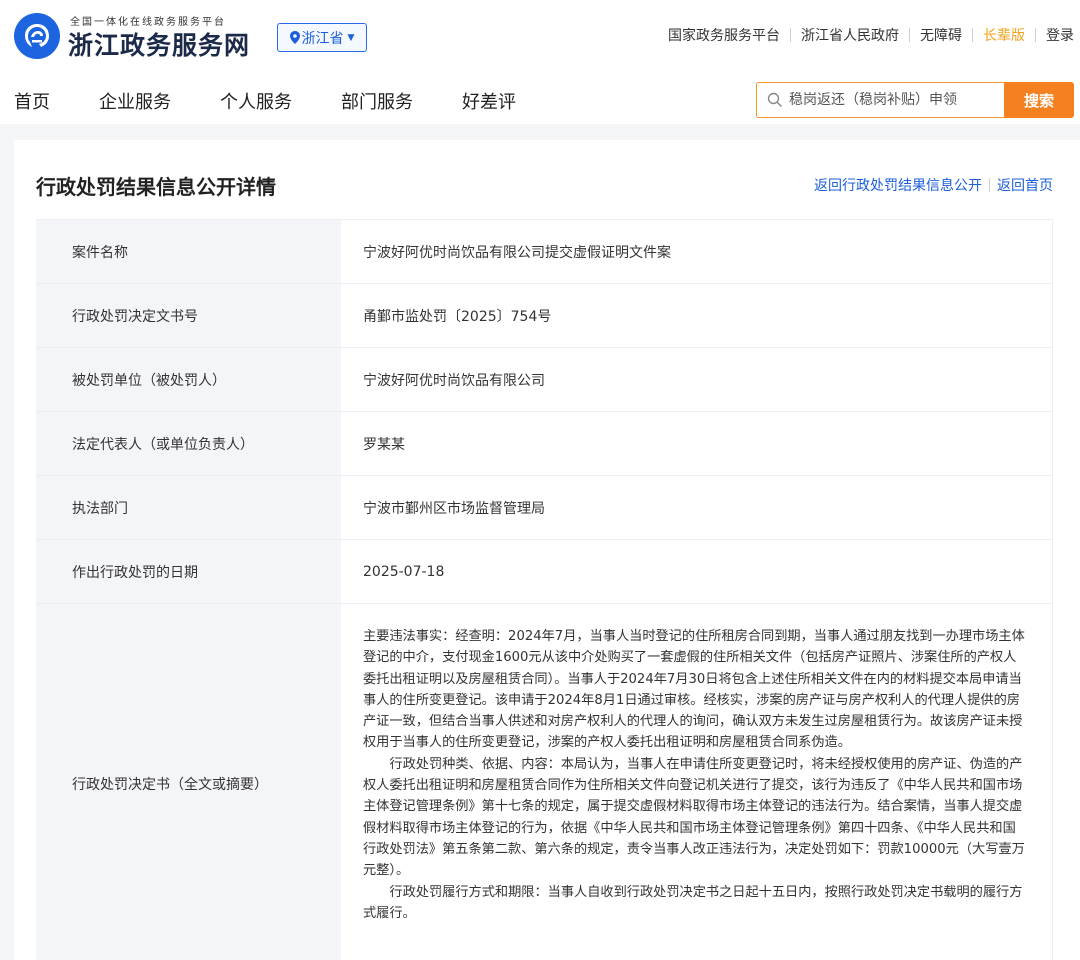 The image size is (1080, 960). What do you see at coordinates (188, 379) in the screenshot?
I see `row-label: 被处罚单位（被处罚人）` at bounding box center [188, 379].